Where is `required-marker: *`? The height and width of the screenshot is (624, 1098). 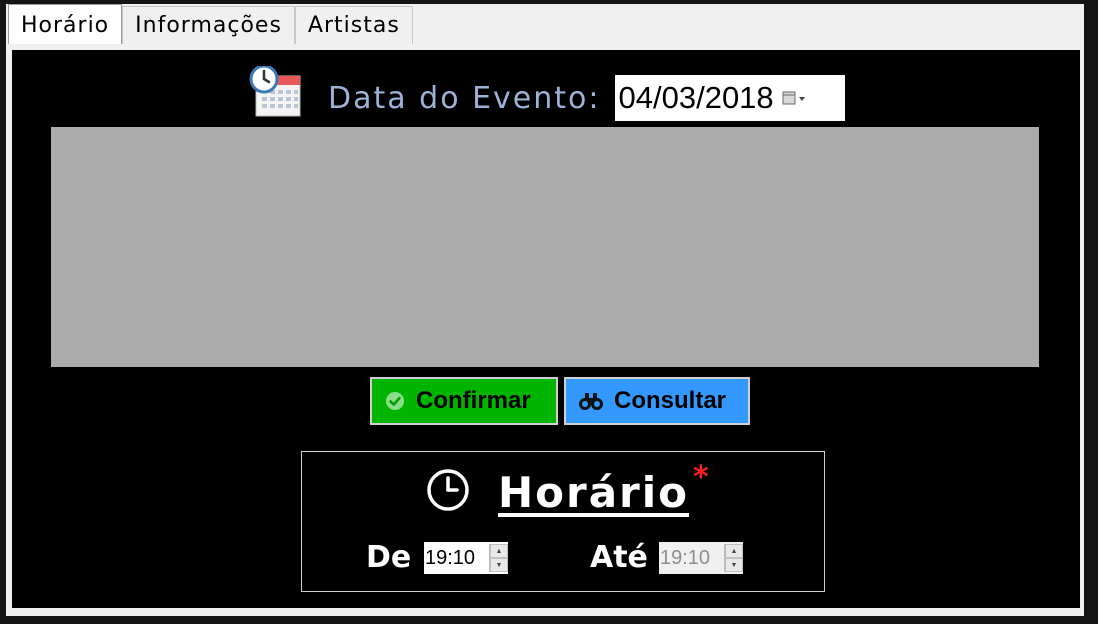 required-marker: * is located at coordinates (701, 477).